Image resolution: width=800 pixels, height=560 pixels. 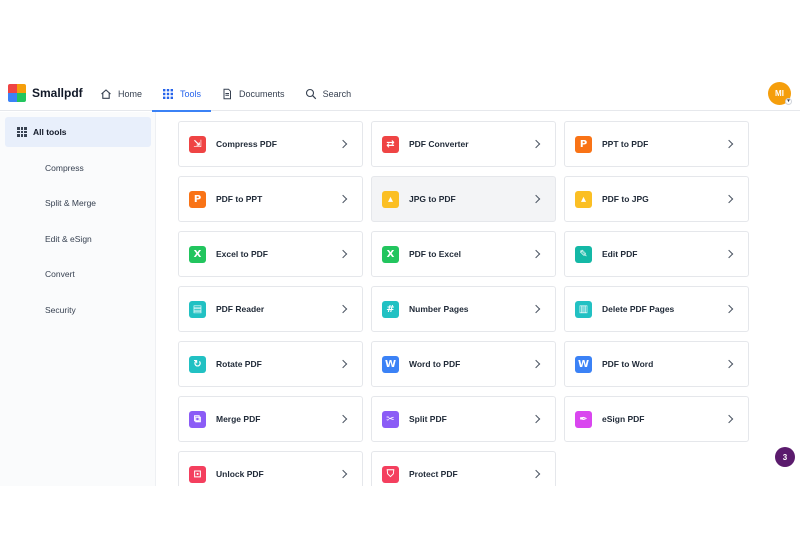 What do you see at coordinates (656, 364) in the screenshot?
I see `tool-card-pdf-to-word: W PDF to Word` at bounding box center [656, 364].